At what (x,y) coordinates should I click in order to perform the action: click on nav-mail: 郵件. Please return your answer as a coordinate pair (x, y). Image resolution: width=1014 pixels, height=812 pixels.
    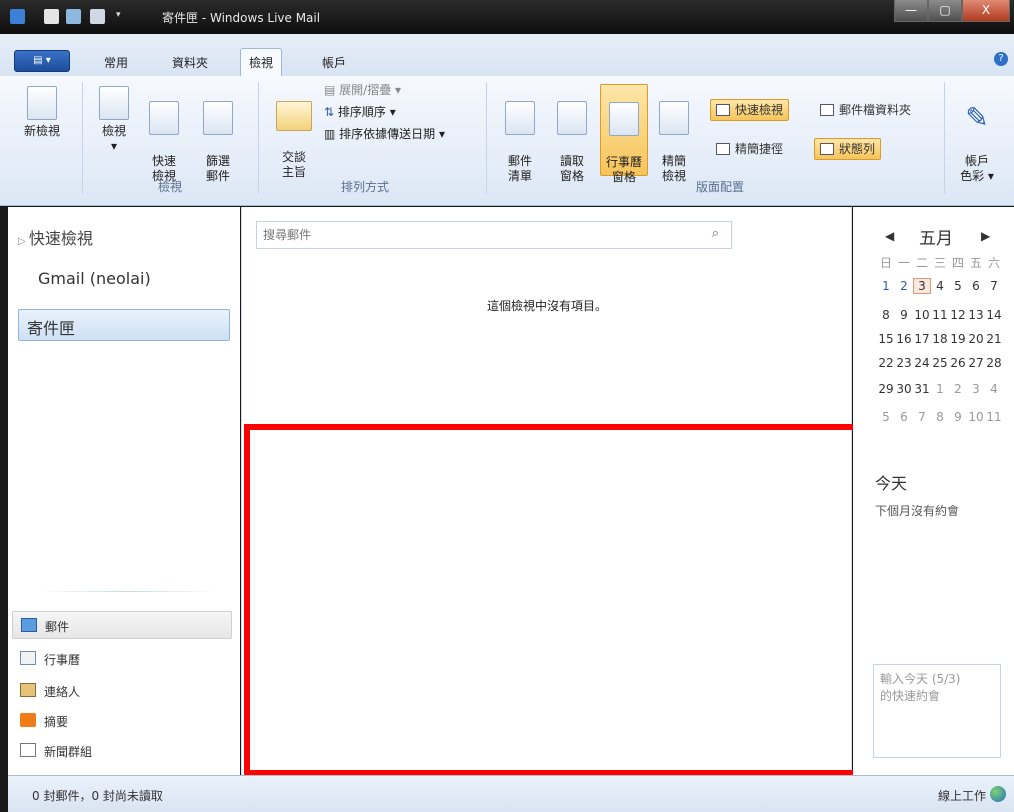
    Looking at the image, I should click on (122, 625).